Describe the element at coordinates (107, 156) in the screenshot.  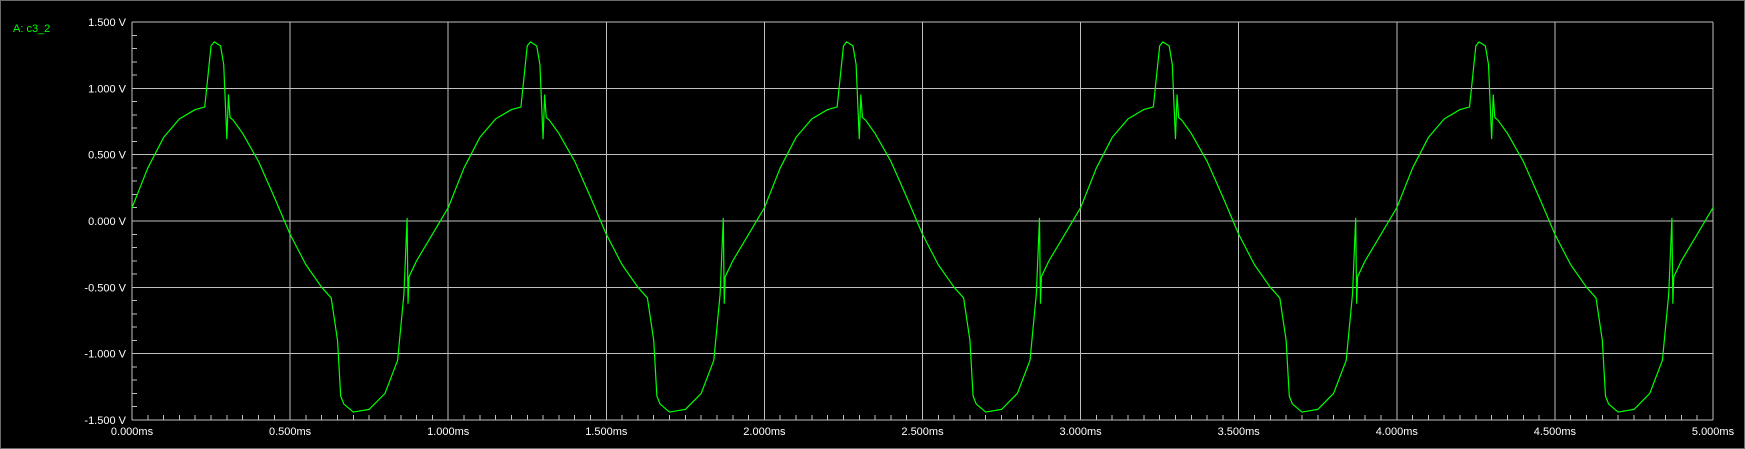
I see `y-tick-label: 0.500 V` at that location.